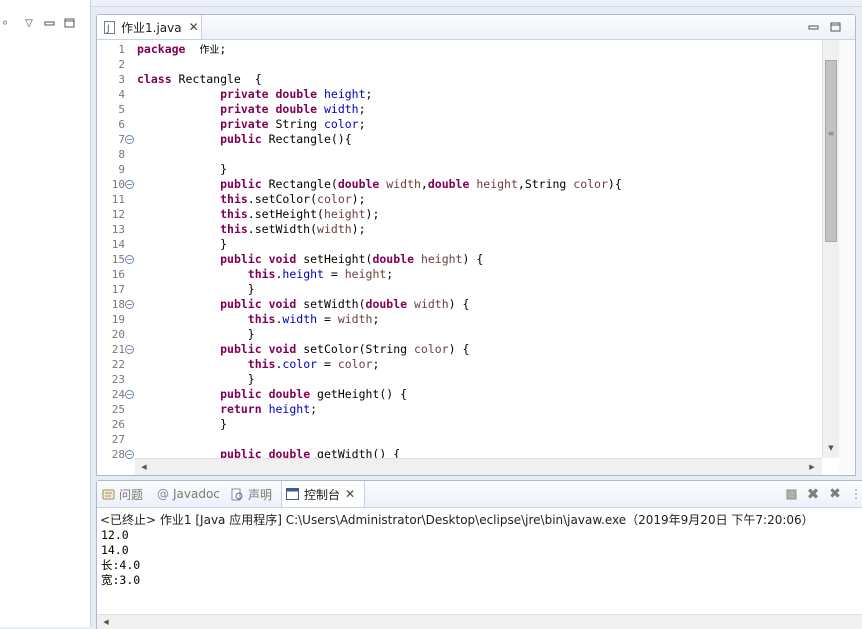 This screenshot has width=862, height=629. What do you see at coordinates (49, 23) in the screenshot?
I see `minimize-icon` at bounding box center [49, 23].